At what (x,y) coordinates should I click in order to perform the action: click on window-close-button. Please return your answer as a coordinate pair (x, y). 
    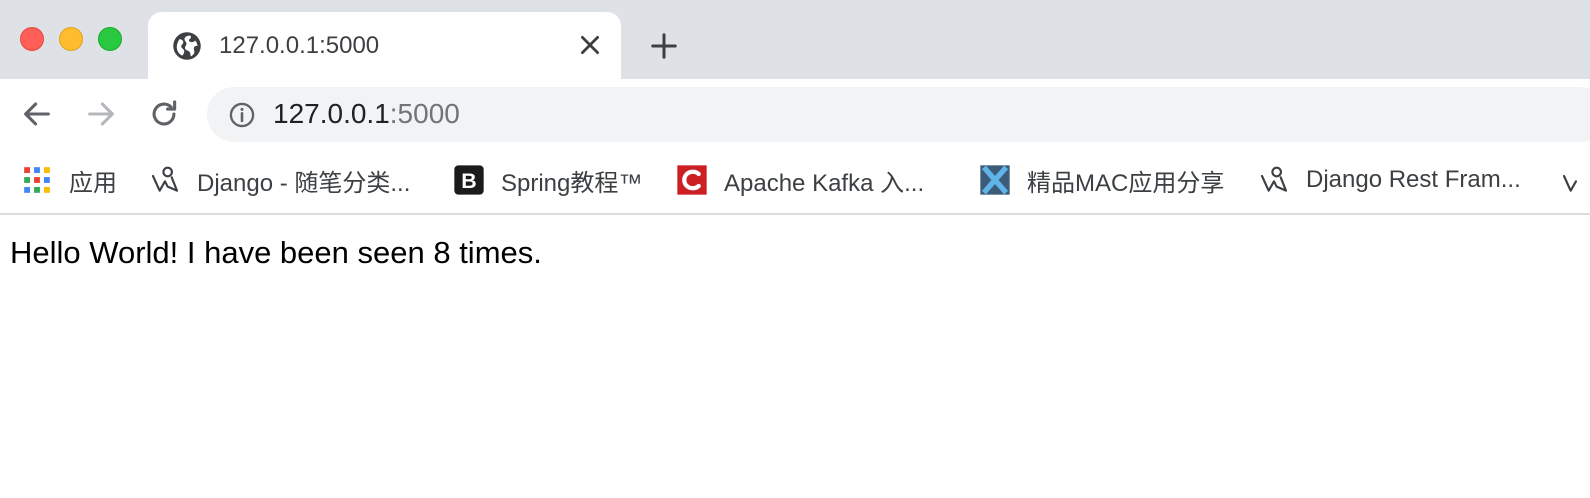
    Looking at the image, I should click on (32, 39).